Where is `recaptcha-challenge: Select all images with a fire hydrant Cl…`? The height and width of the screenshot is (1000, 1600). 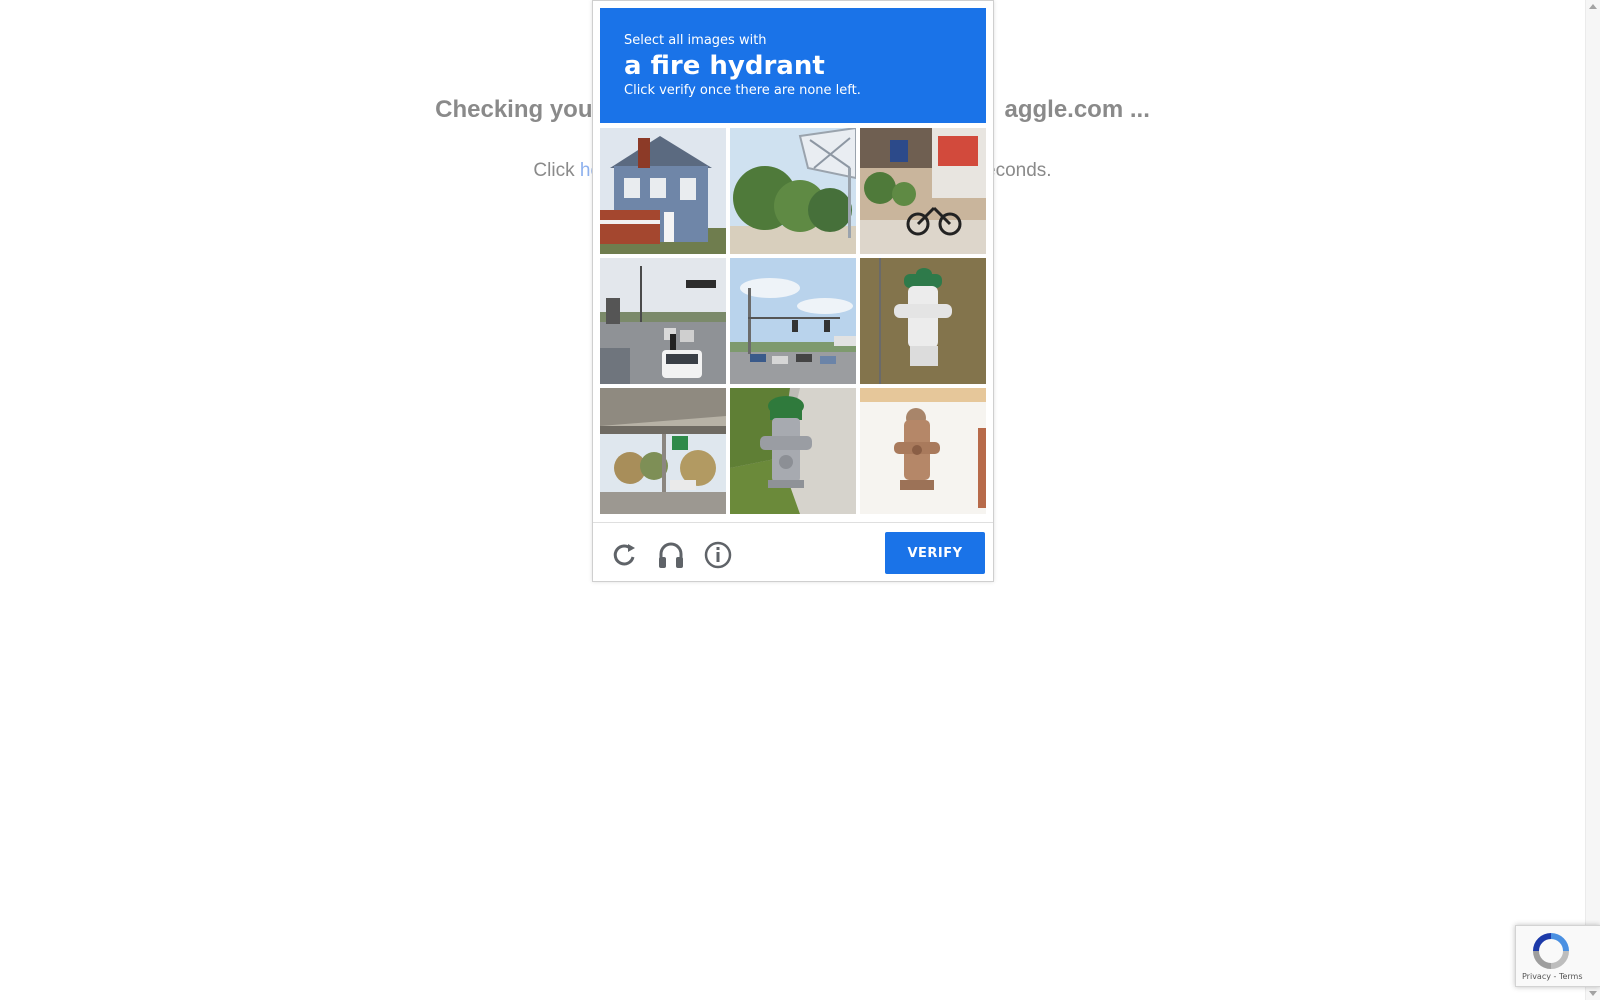 recaptcha-challenge: Select all images with a fire hydrant Cl… is located at coordinates (793, 291).